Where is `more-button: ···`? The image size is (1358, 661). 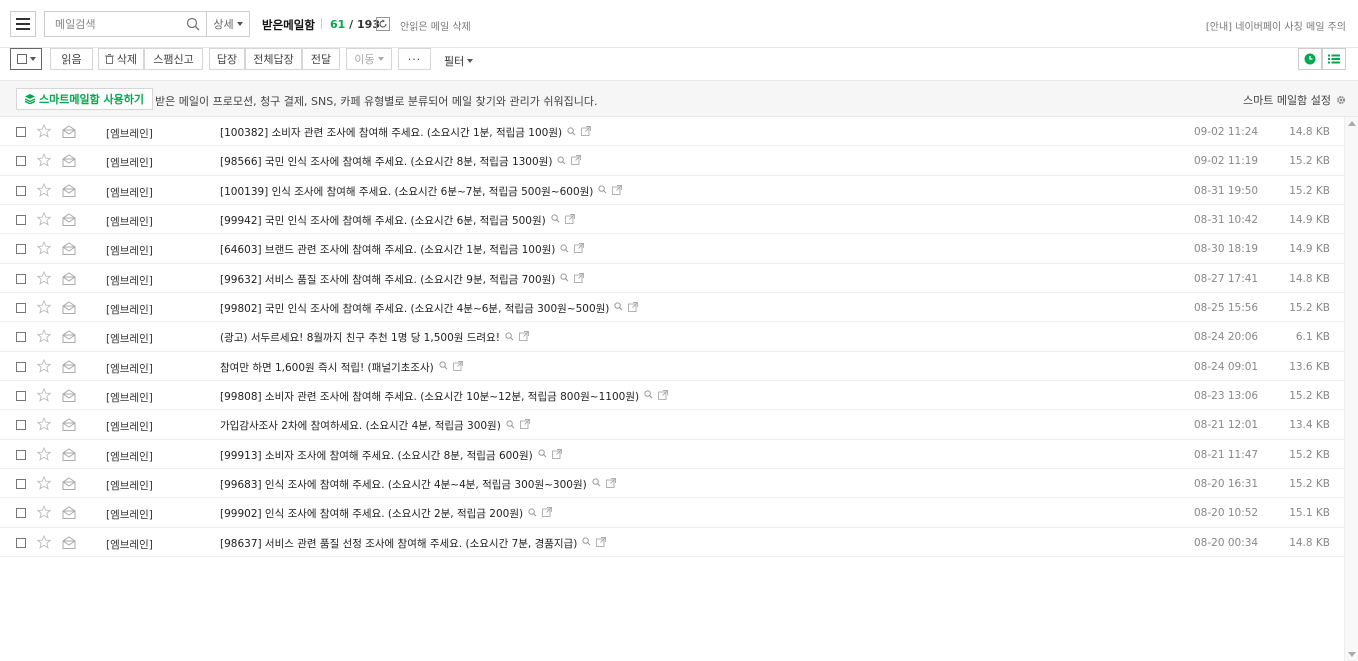
more-button: ··· is located at coordinates (414, 59).